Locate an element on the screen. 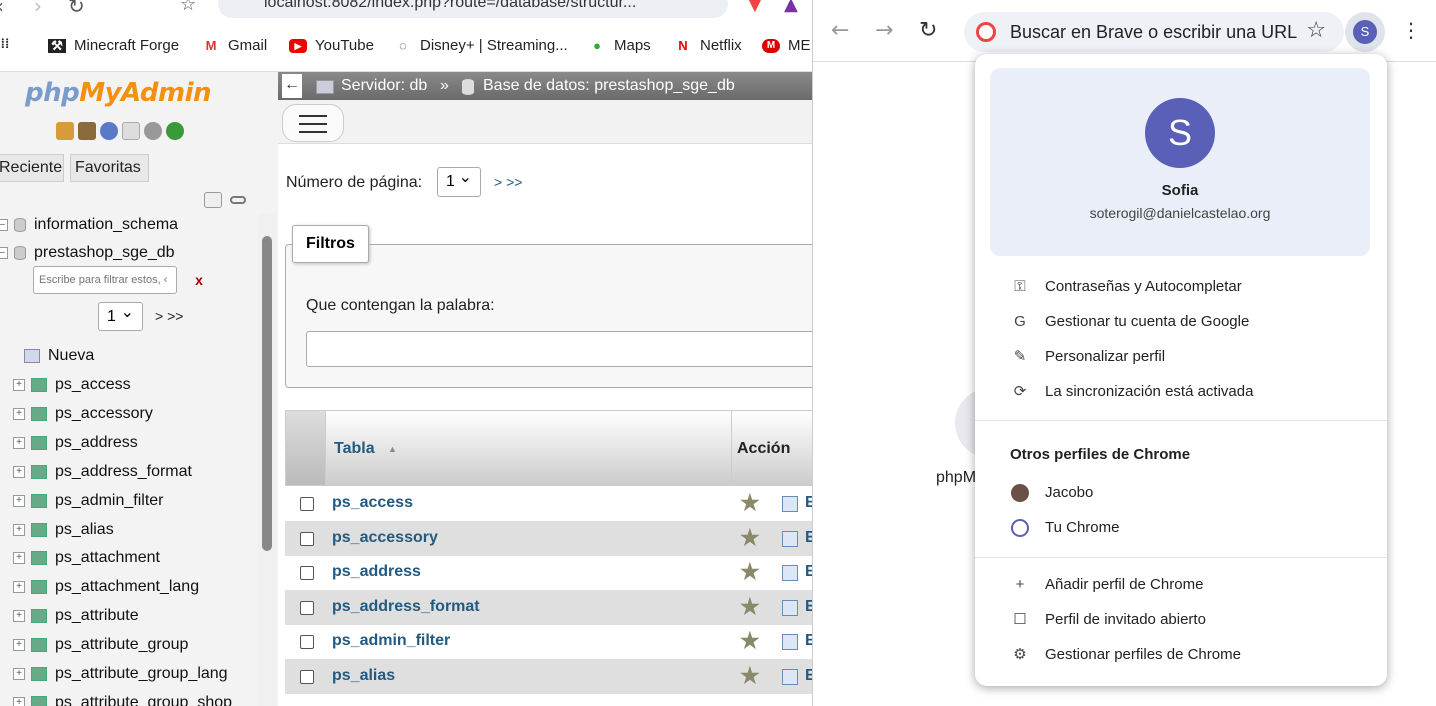 Image resolution: width=1436 pixels, height=706 pixels. sidebar-table-item: + ps_attribute is located at coordinates (76, 616).